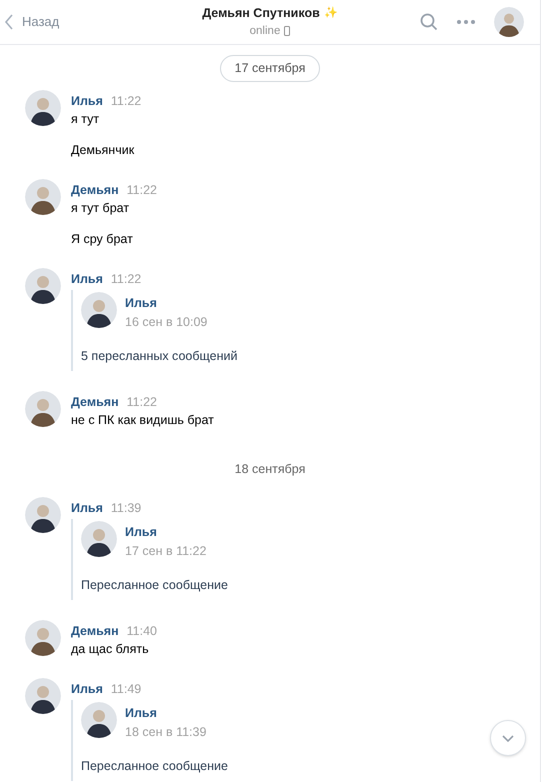 Image resolution: width=541 pixels, height=782 pixels. I want to click on online-status: online, so click(265, 31).